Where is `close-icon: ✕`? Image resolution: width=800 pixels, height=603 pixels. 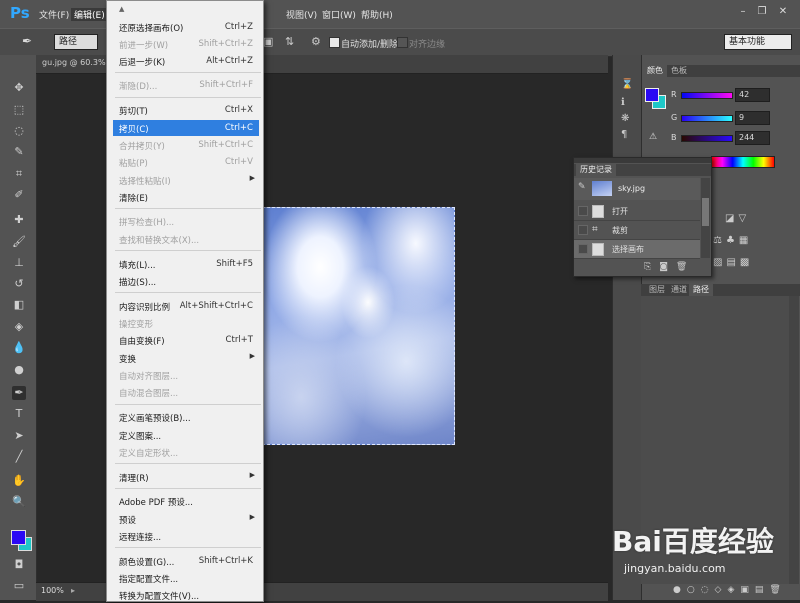
close-icon: ✕ is located at coordinates (783, 12).